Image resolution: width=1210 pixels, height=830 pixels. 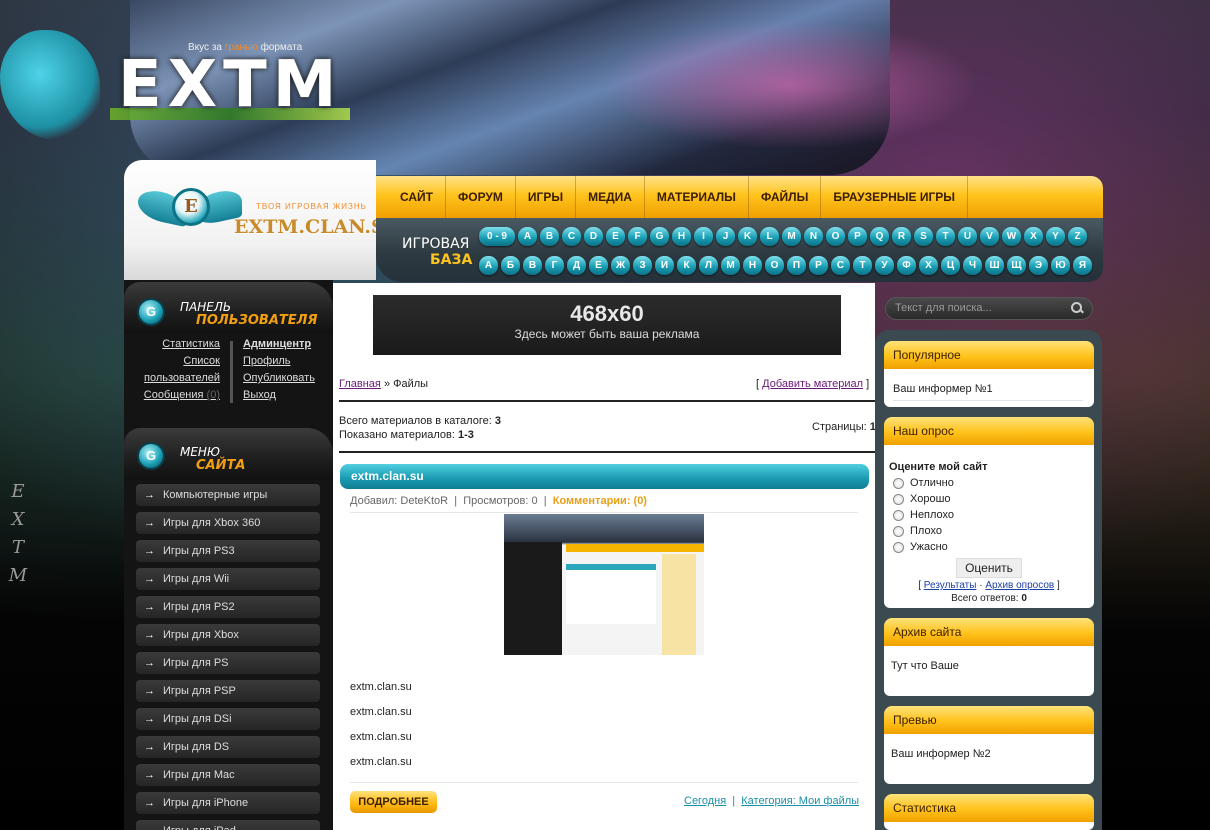 What do you see at coordinates (796, 265) in the screenshot?
I see `cyrillic-letter-button: П` at bounding box center [796, 265].